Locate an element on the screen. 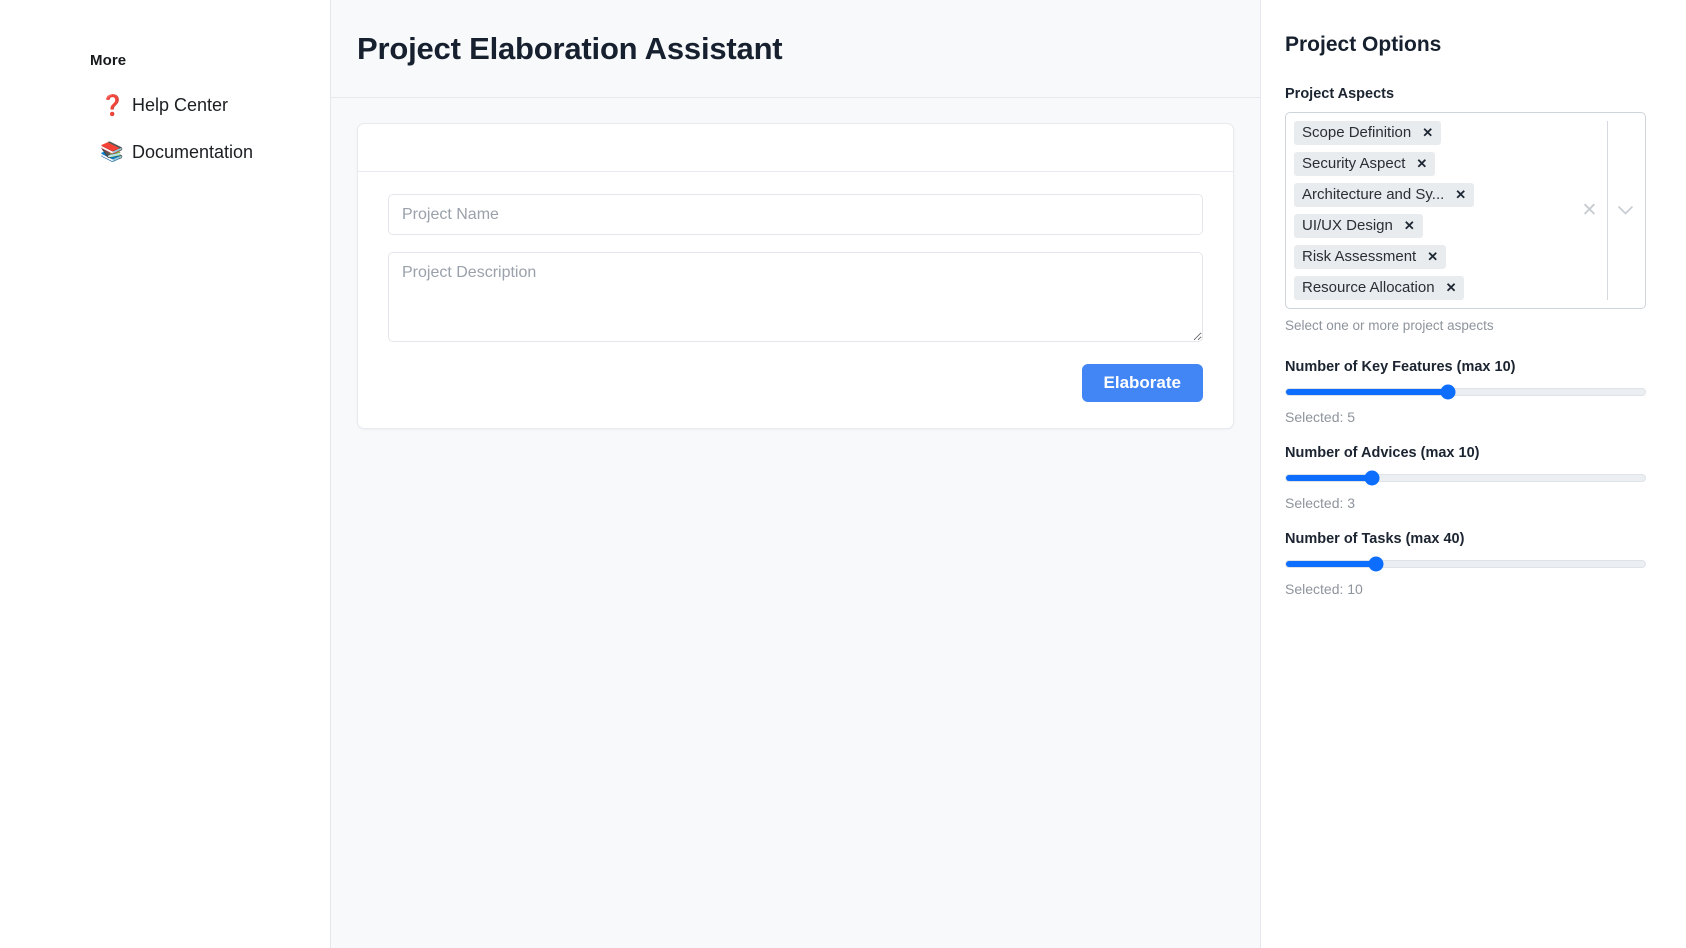  slider-value-label: Selected: 3 is located at coordinates (1320, 503).